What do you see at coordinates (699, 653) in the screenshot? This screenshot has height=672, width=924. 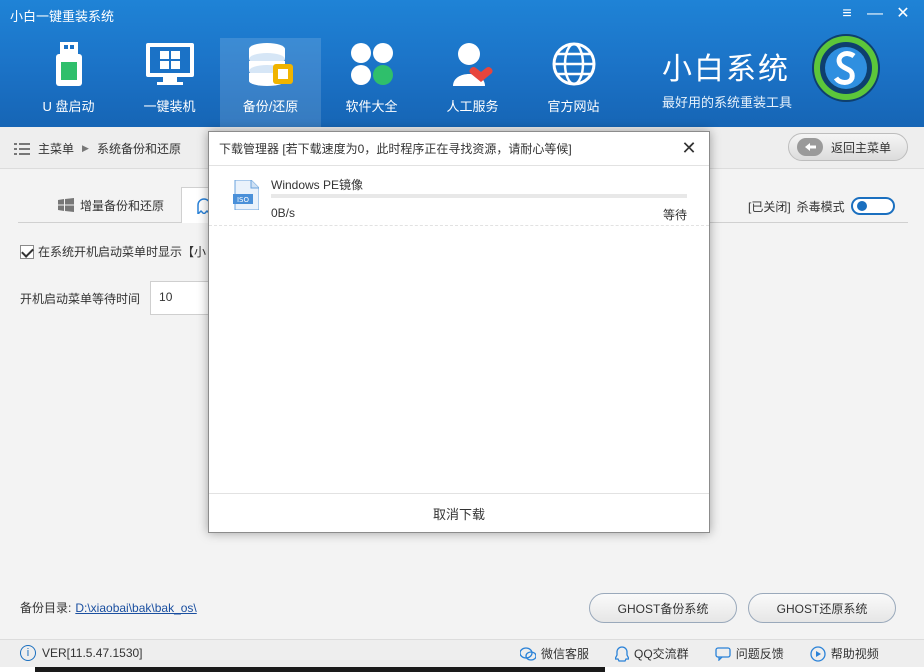 I see `footer-links: 微信客服 QQ交流群 问题反馈 帮助视频` at bounding box center [699, 653].